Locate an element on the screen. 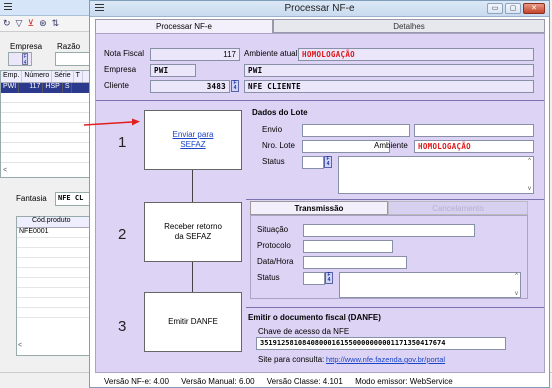  nf-grid-header: Emp. Número Série T is located at coordinates (45, 77).